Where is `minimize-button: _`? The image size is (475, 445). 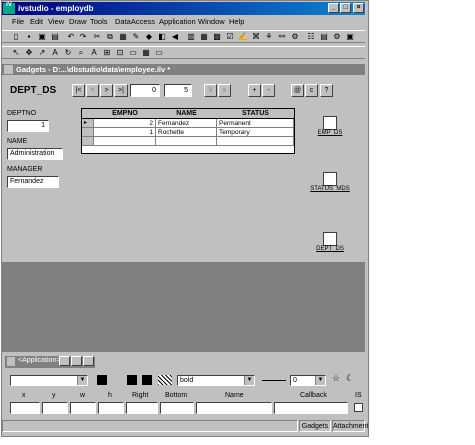 minimize-button: _ is located at coordinates (333, 8).